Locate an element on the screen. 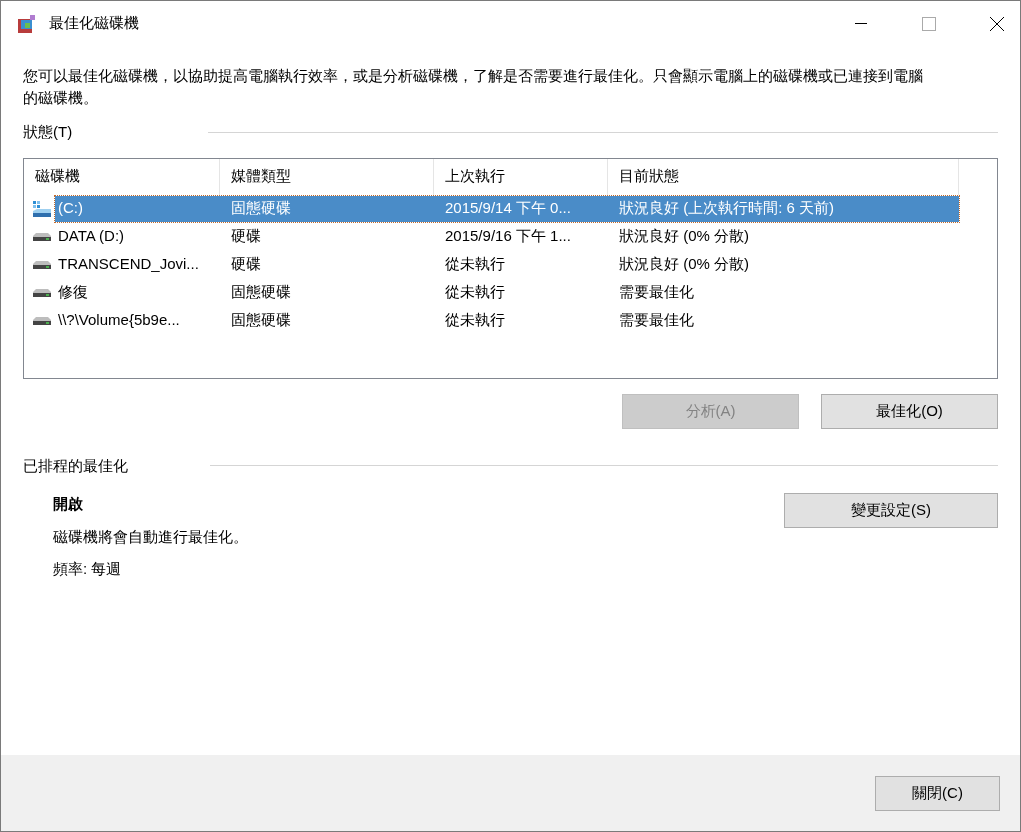 This screenshot has width=1021, height=832. change-settings-button: 變更設定(S) is located at coordinates (891, 510).